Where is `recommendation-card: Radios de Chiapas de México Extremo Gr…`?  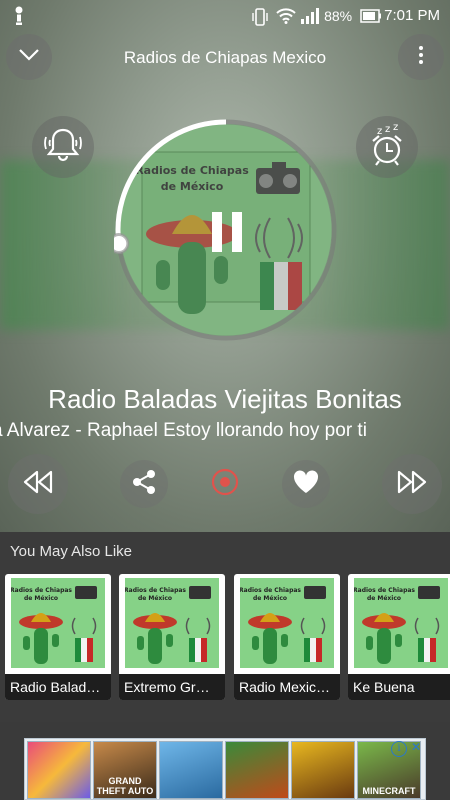 recommendation-card: Radios de Chiapas de México Extremo Gr… is located at coordinates (172, 637).